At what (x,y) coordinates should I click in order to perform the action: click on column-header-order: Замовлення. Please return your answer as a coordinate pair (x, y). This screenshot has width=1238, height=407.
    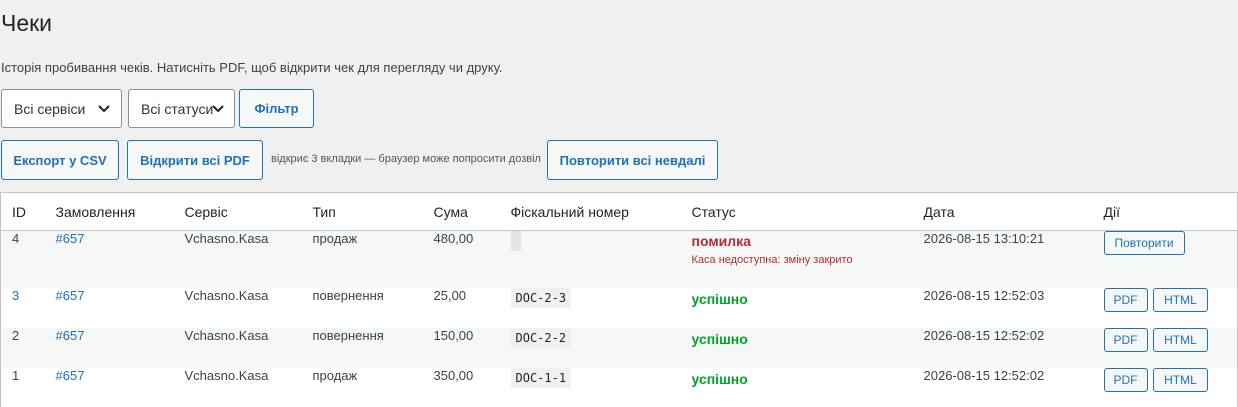
    Looking at the image, I should click on (120, 211).